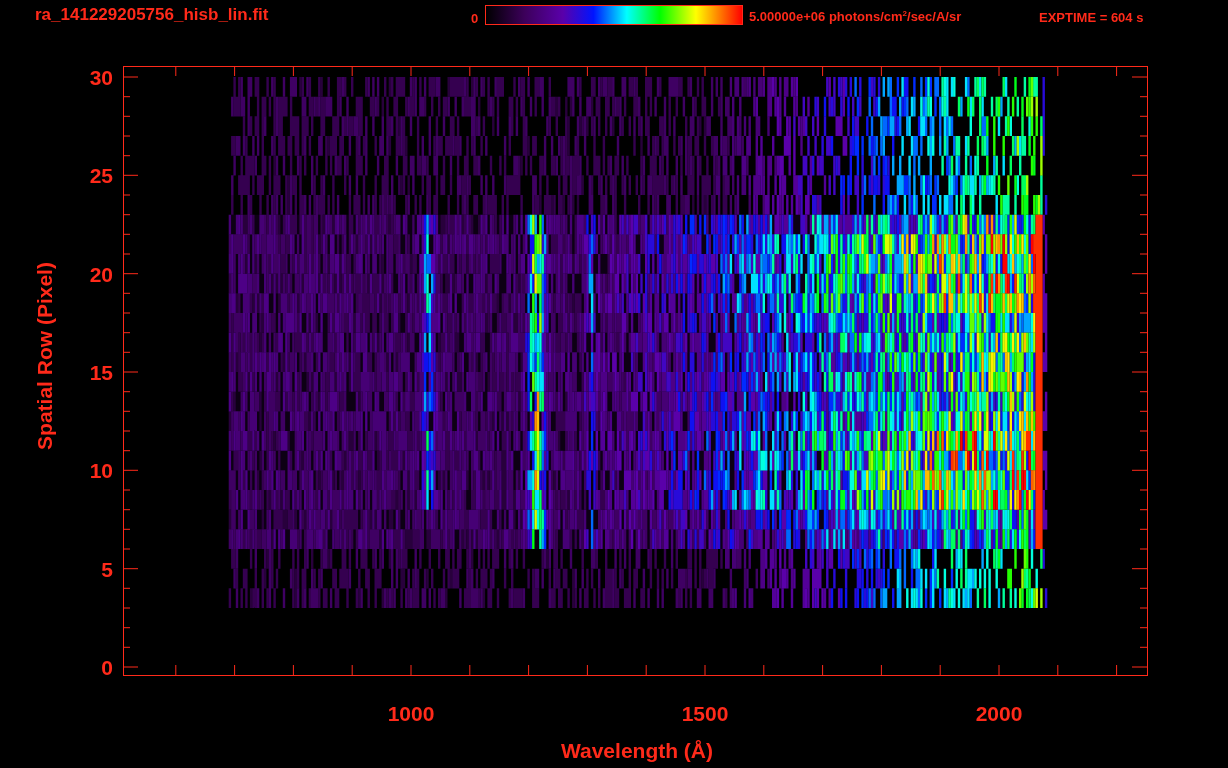 Image resolution: width=1228 pixels, height=768 pixels. What do you see at coordinates (637, 750) in the screenshot?
I see `x-axis-title: Wavelength (Å)` at bounding box center [637, 750].